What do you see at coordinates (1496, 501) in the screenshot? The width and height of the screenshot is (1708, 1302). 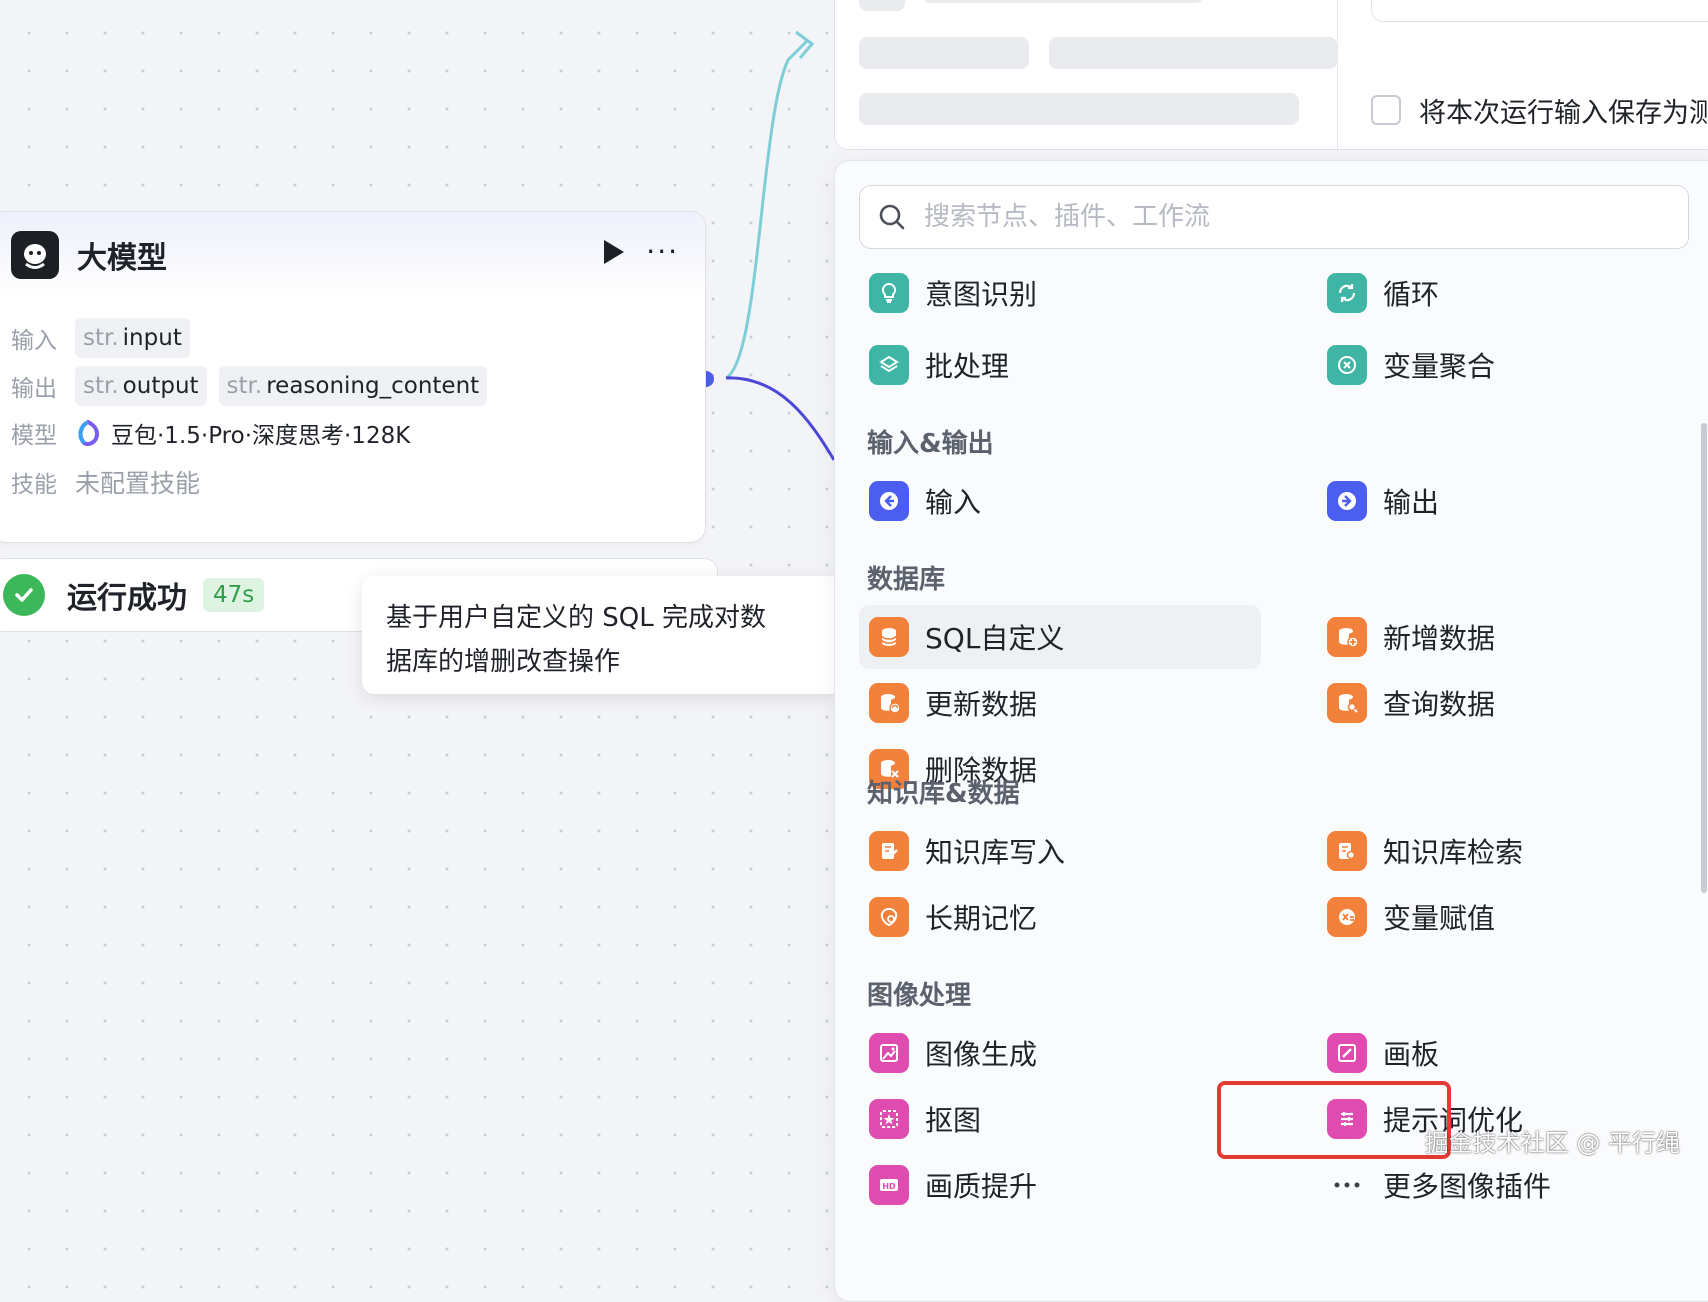 I see `node-item-output: 输出` at bounding box center [1496, 501].